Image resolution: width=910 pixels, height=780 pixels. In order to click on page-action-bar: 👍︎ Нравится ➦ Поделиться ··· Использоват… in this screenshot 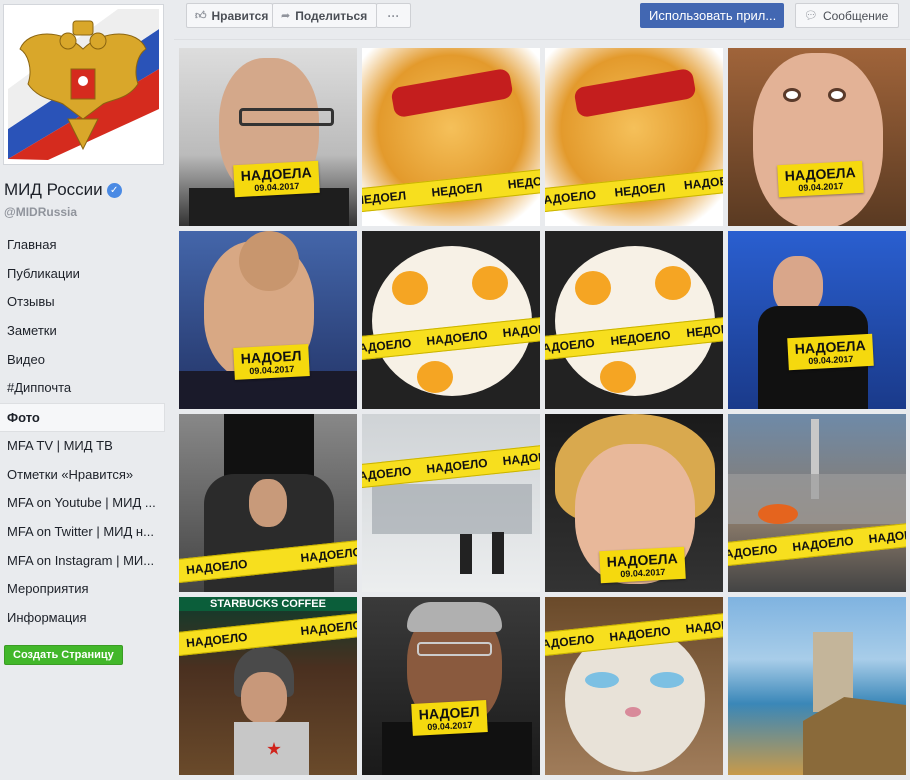, I will do `click(542, 20)`.